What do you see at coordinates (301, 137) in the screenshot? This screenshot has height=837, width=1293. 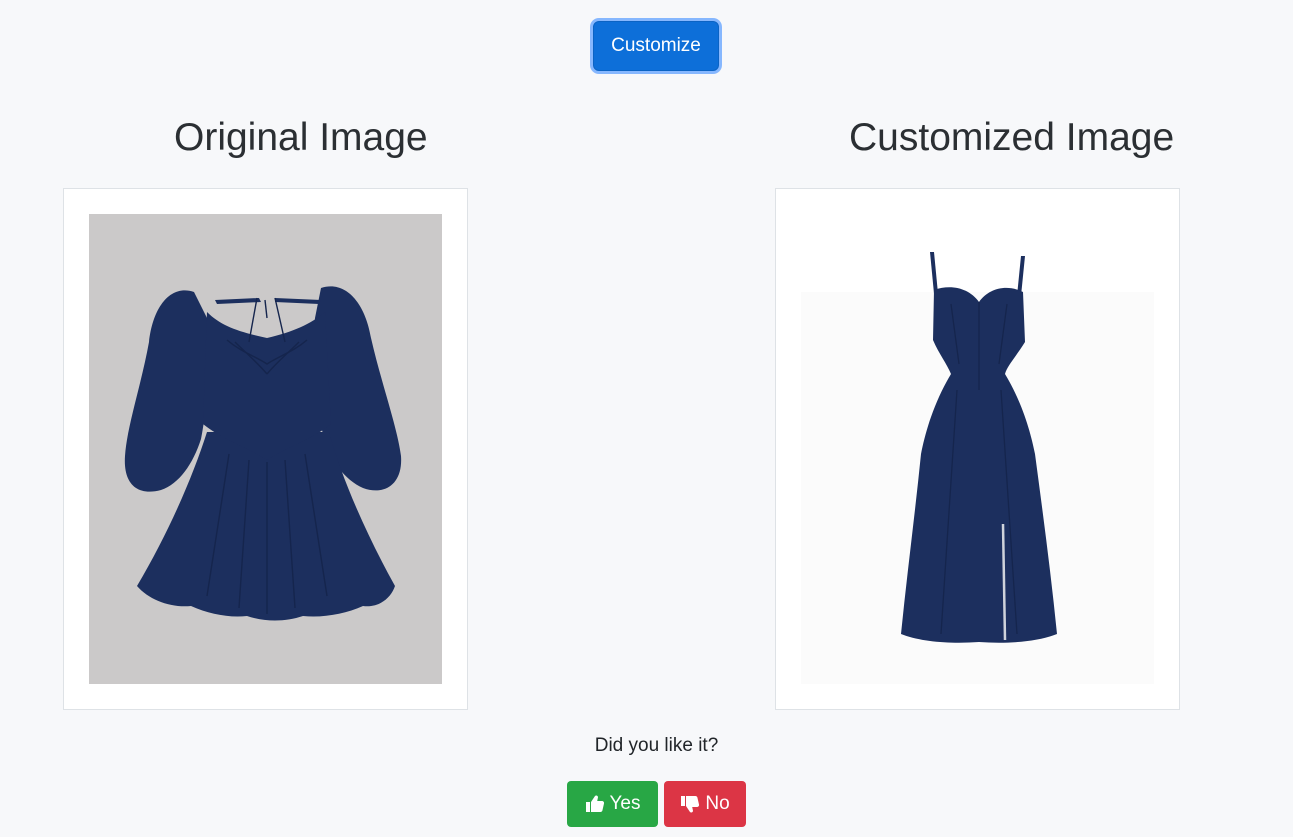 I see `original-image-heading: Original Image` at bounding box center [301, 137].